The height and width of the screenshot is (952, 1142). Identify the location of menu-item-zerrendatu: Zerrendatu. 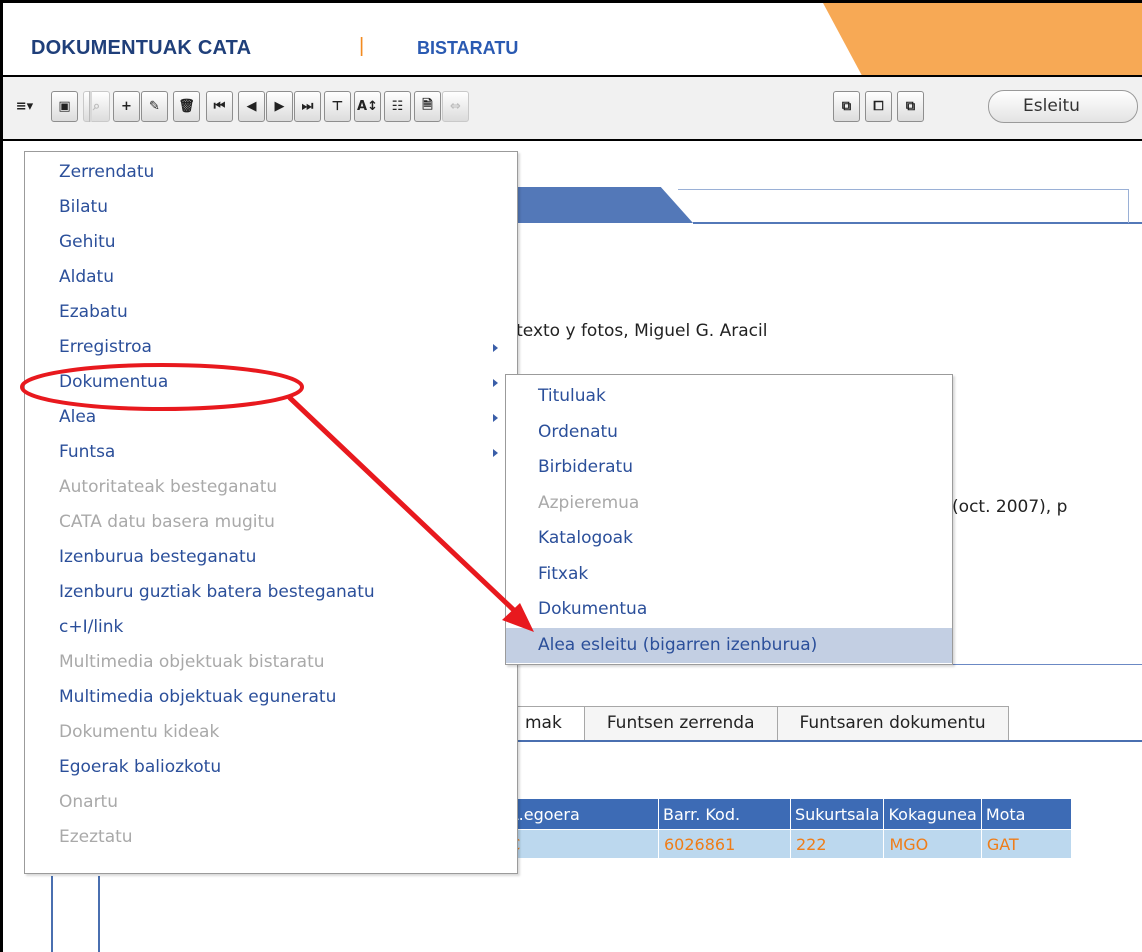
(271, 172).